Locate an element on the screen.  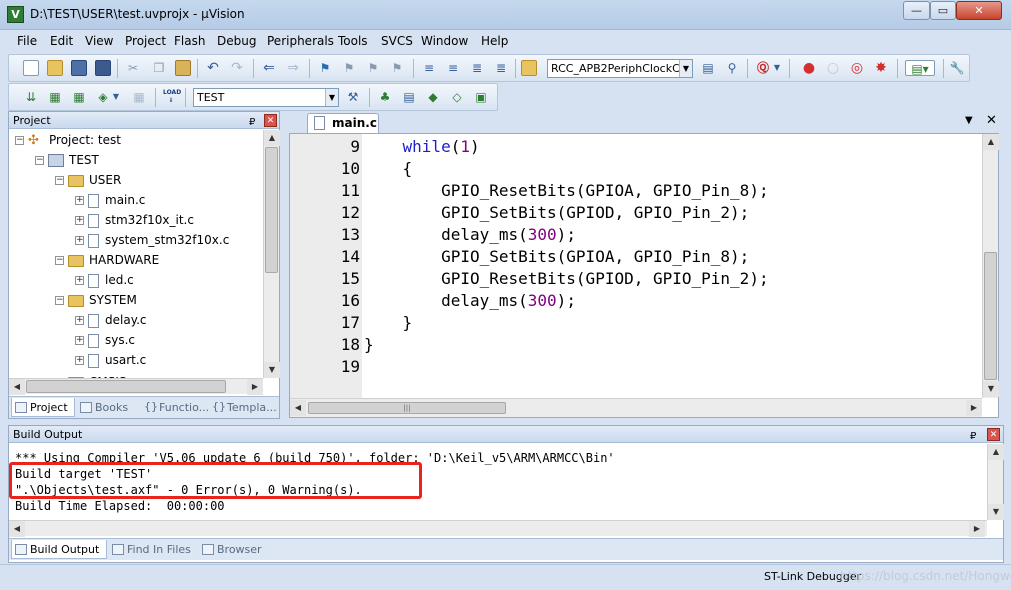
indent-icon: ≡ is located at coordinates (429, 68).